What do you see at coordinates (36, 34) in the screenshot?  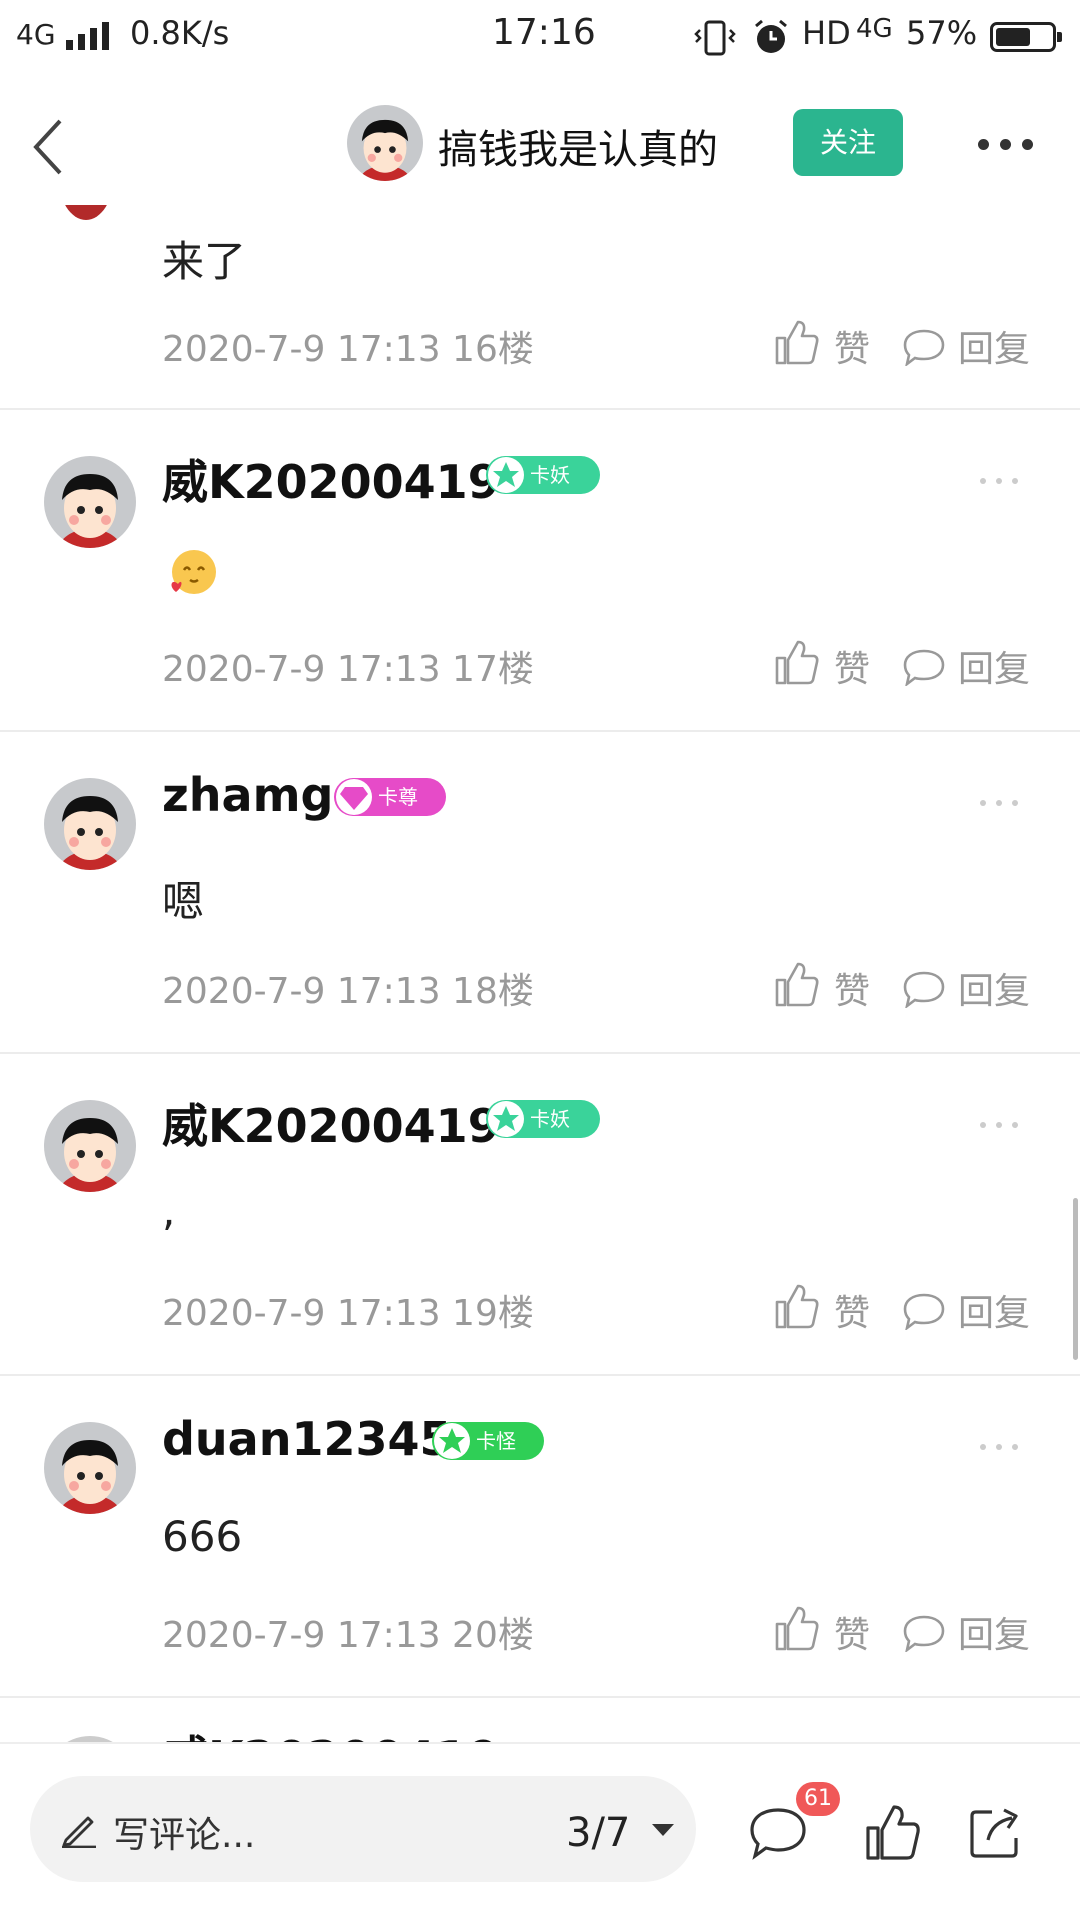 I see `network-label: 4G` at bounding box center [36, 34].